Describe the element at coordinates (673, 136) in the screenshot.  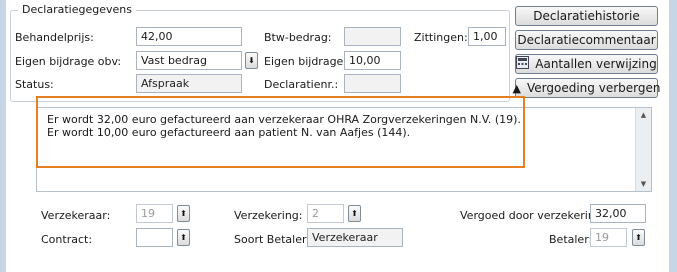
I see `right-frame` at that location.